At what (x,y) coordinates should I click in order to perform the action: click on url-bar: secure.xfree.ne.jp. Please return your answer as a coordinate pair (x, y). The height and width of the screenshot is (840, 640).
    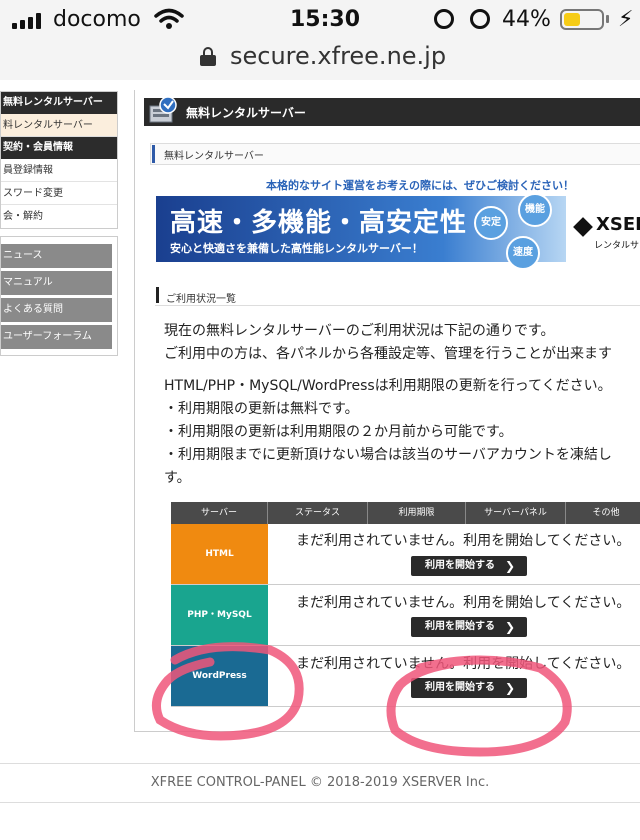
    Looking at the image, I should click on (320, 59).